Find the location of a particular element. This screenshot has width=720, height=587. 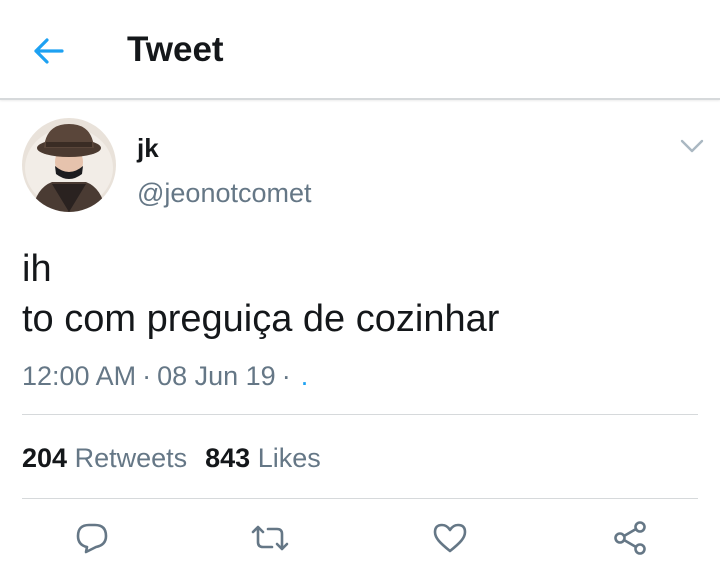

avatar-image is located at coordinates (69, 165).